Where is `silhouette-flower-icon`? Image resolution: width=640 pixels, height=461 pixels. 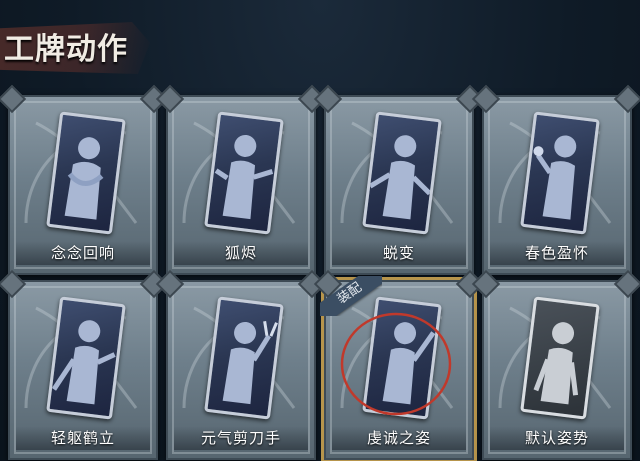 silhouette-flower-icon is located at coordinates (555, 177).